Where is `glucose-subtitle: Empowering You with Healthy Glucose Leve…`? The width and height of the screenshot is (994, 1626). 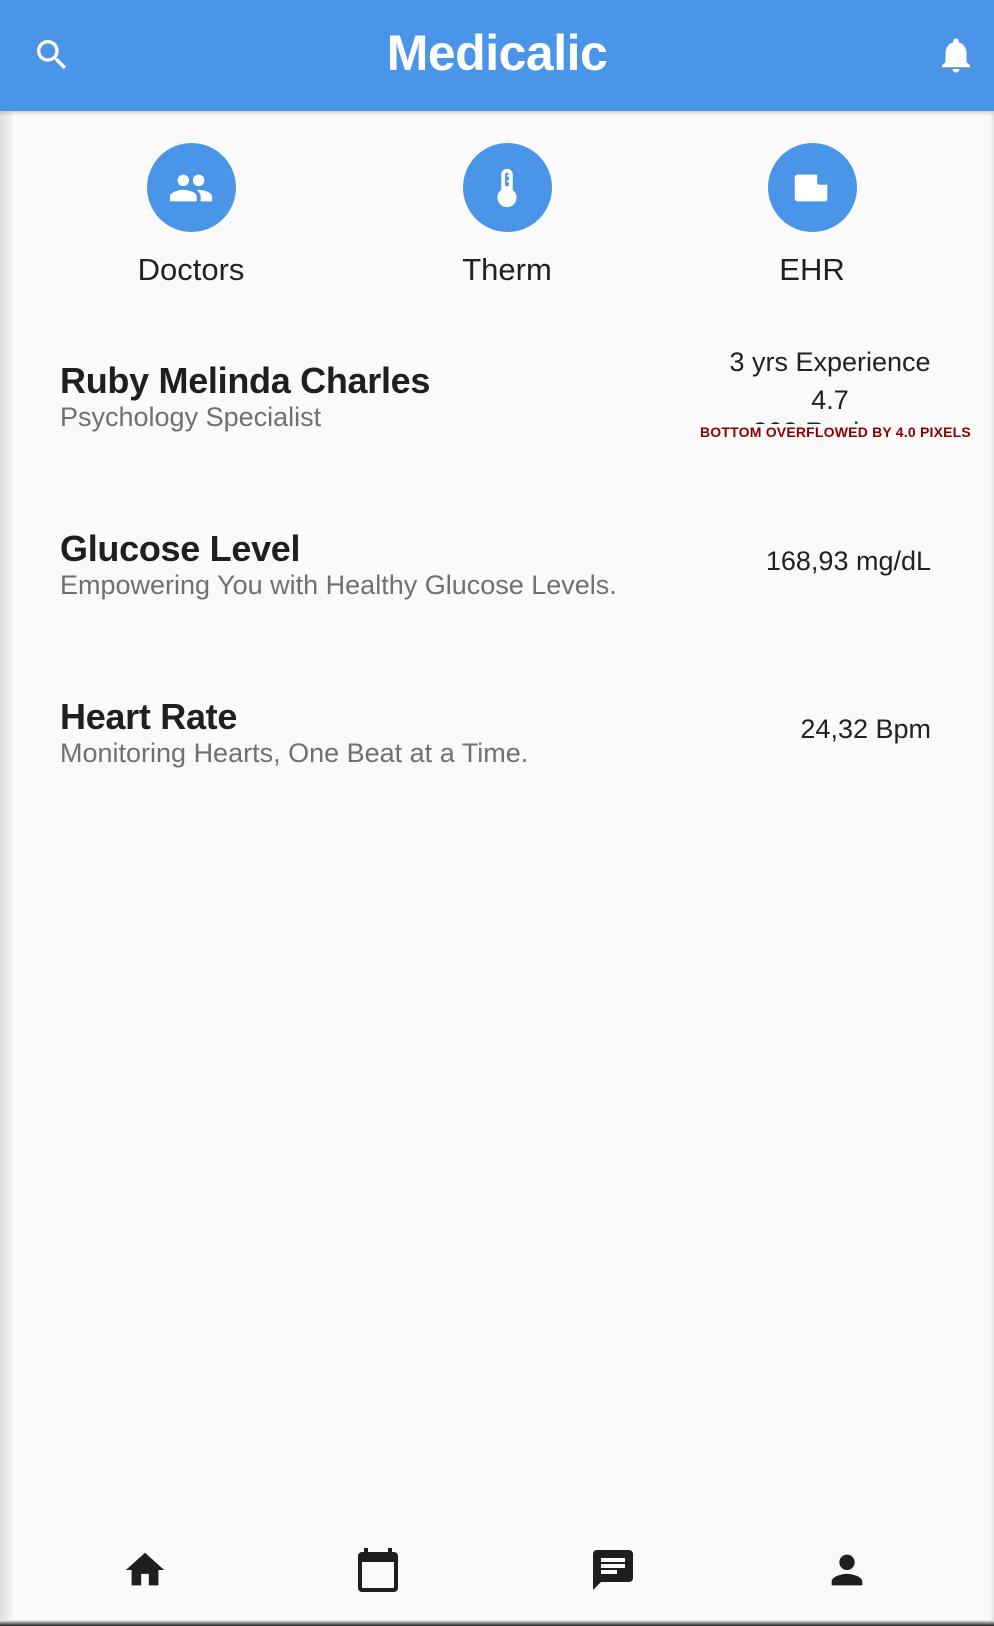 glucose-subtitle: Empowering You with Healthy Glucose Leve… is located at coordinates (338, 585).